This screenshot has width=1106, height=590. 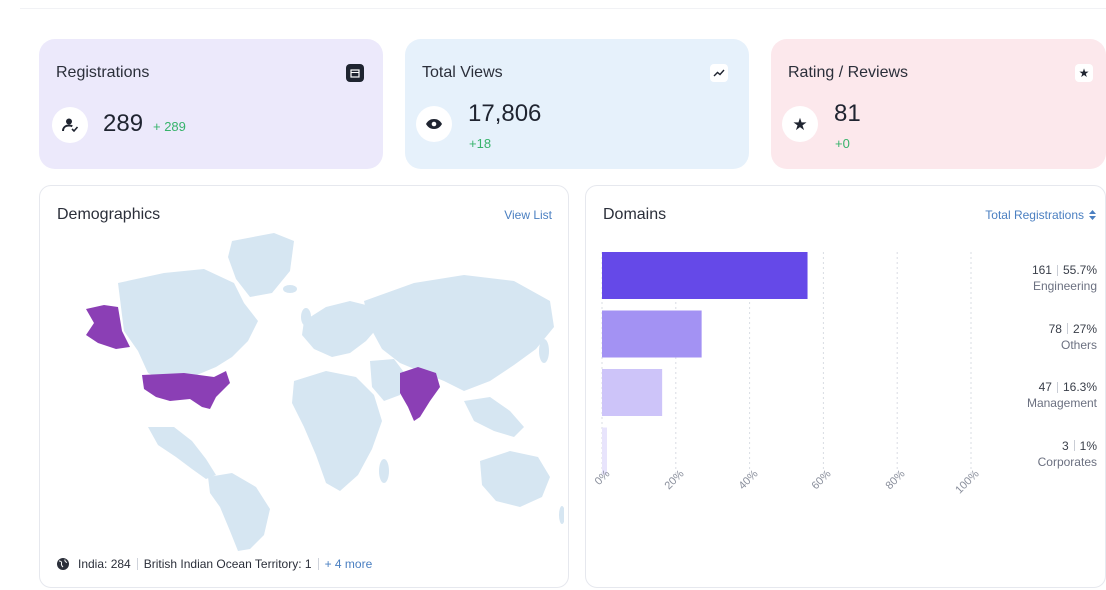 I want to click on bar-percent: 55.7%, so click(x=1079, y=270).